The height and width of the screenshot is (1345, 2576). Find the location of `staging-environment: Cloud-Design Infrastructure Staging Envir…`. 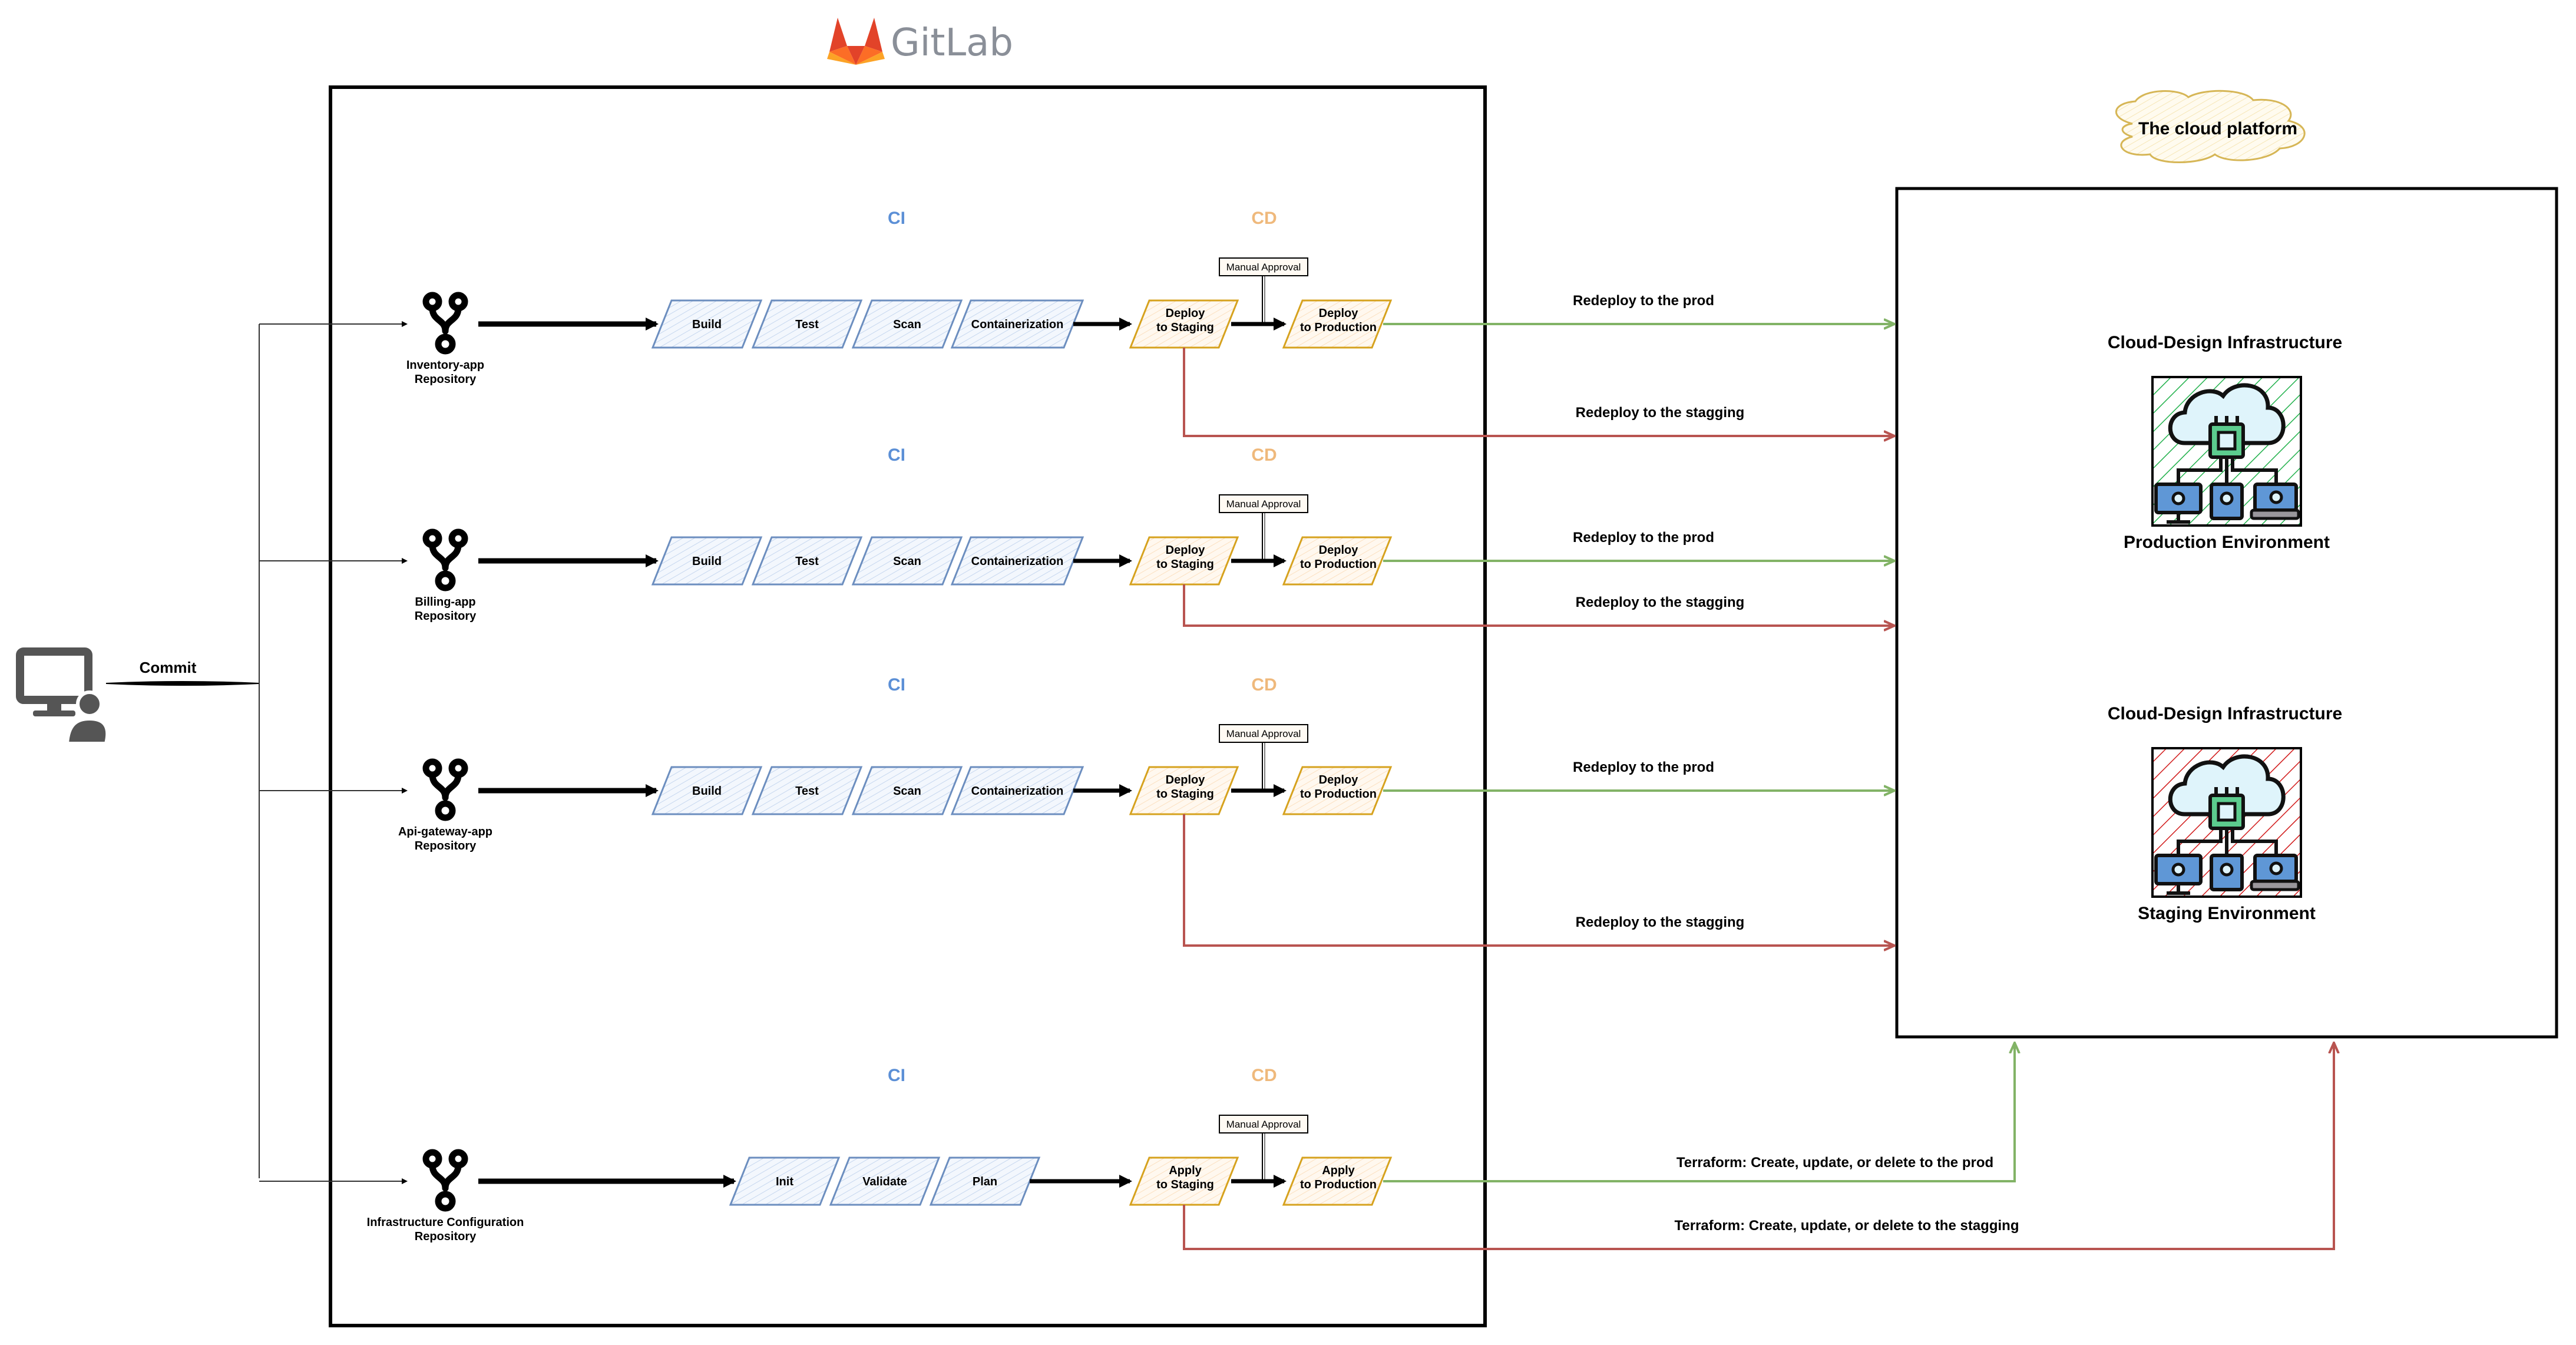

staging-environment: Cloud-Design Infrastructure Staging Envir… is located at coordinates (2225, 813).